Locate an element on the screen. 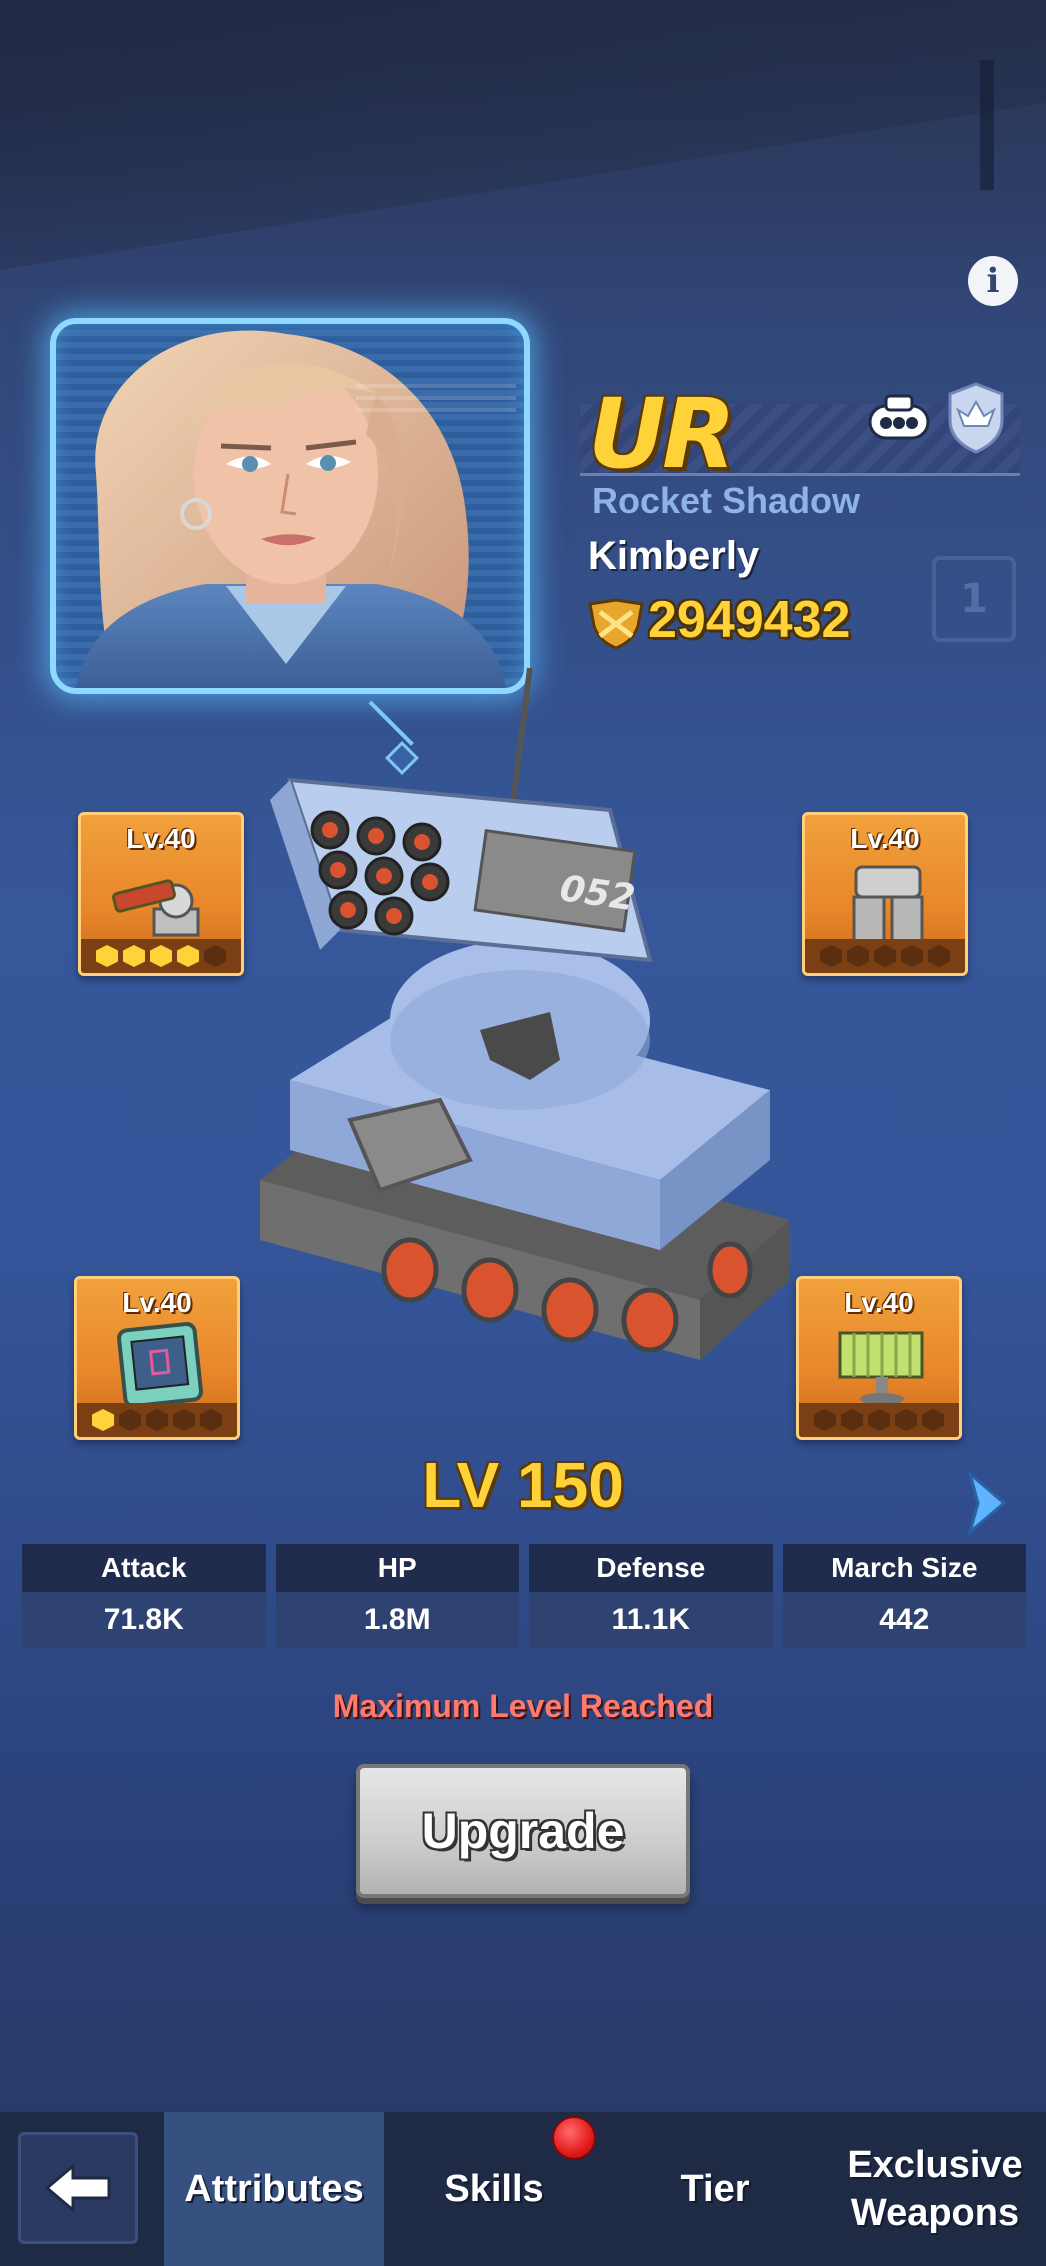  equip-slot-chip: Lv.40 is located at coordinates (157, 1358).